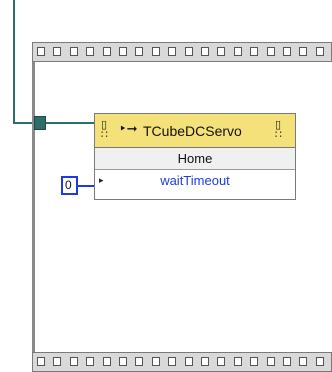 The image size is (332, 372). I want to click on numeric-constant: 0, so click(69, 185).